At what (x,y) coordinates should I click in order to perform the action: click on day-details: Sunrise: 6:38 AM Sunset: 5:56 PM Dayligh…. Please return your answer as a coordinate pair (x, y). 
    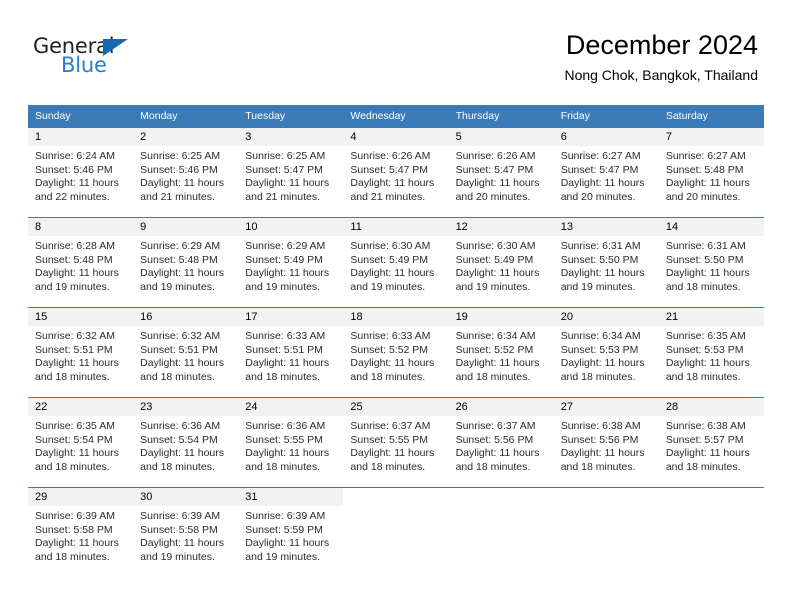
    Looking at the image, I should click on (606, 445).